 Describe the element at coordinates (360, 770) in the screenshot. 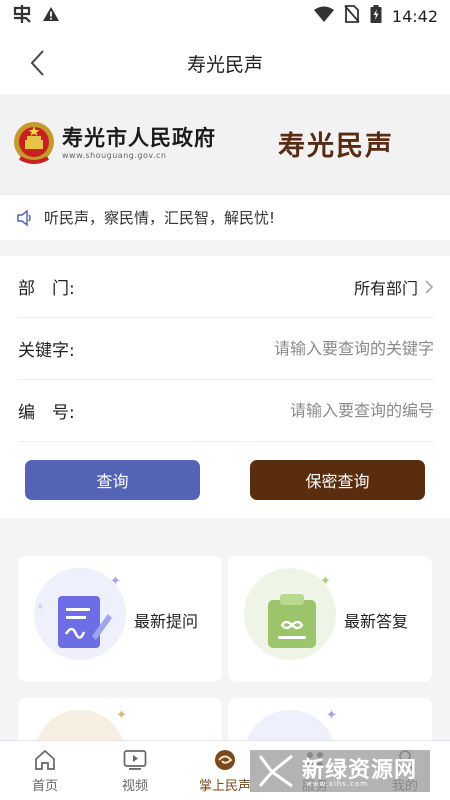

I see `watermark-text: 新绿资源网` at that location.